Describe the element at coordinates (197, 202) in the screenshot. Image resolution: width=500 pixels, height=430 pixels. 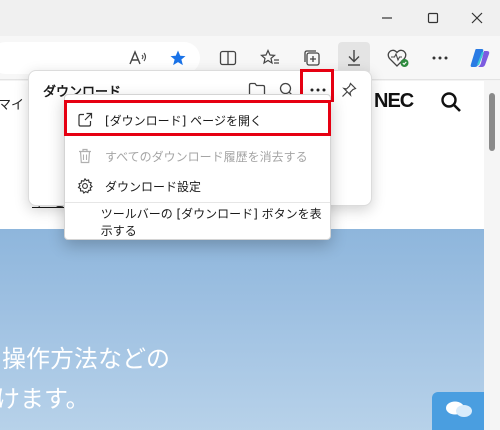
I see `menu-separator` at that location.